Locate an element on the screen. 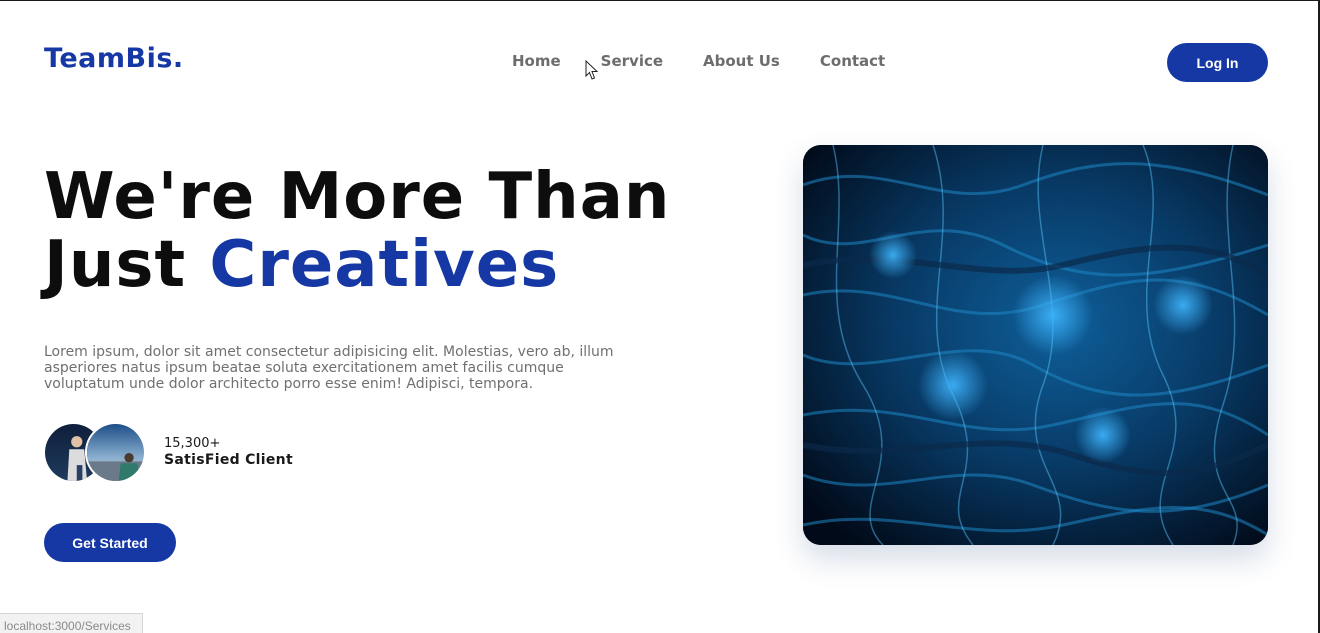 This screenshot has height=633, width=1320. status-bar-url: localhost:3000/Services is located at coordinates (71, 623).